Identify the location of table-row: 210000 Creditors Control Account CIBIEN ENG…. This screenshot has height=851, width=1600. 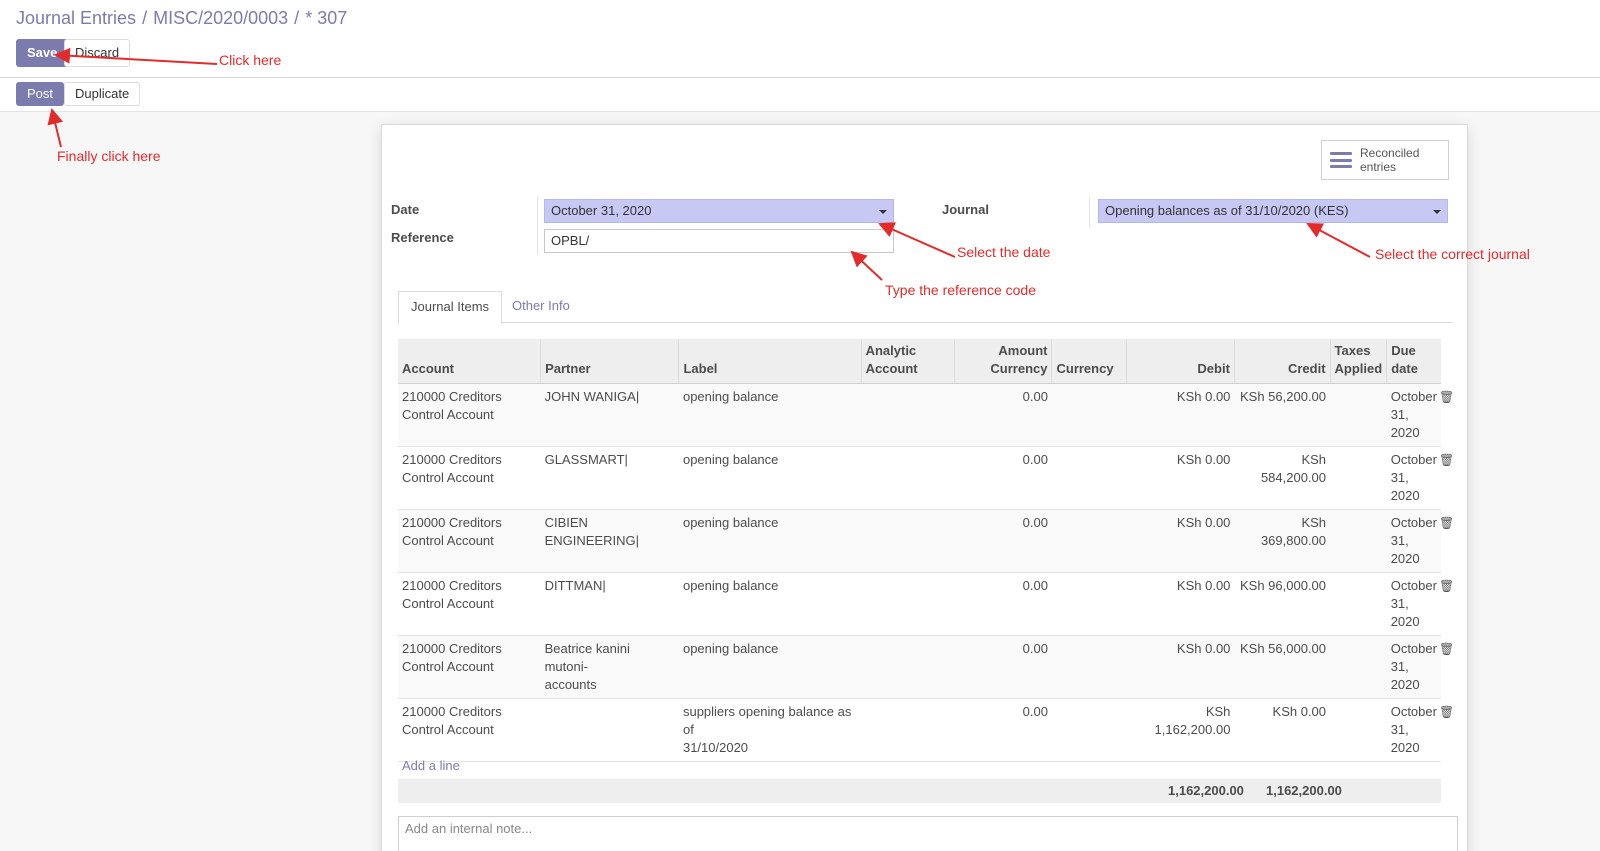
(926, 541).